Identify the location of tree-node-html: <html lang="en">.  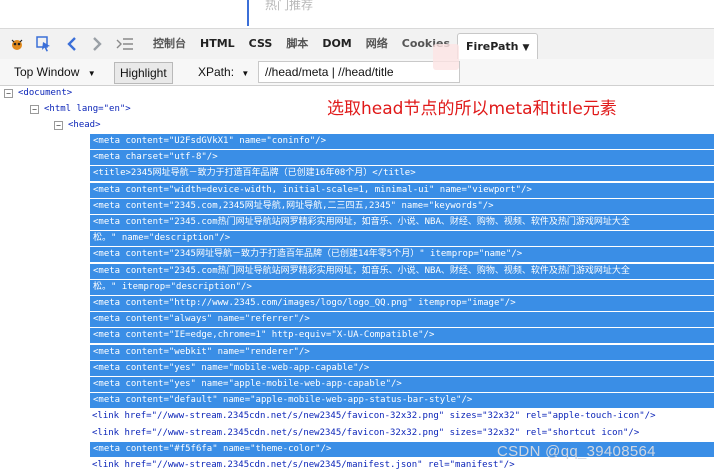
(87, 109).